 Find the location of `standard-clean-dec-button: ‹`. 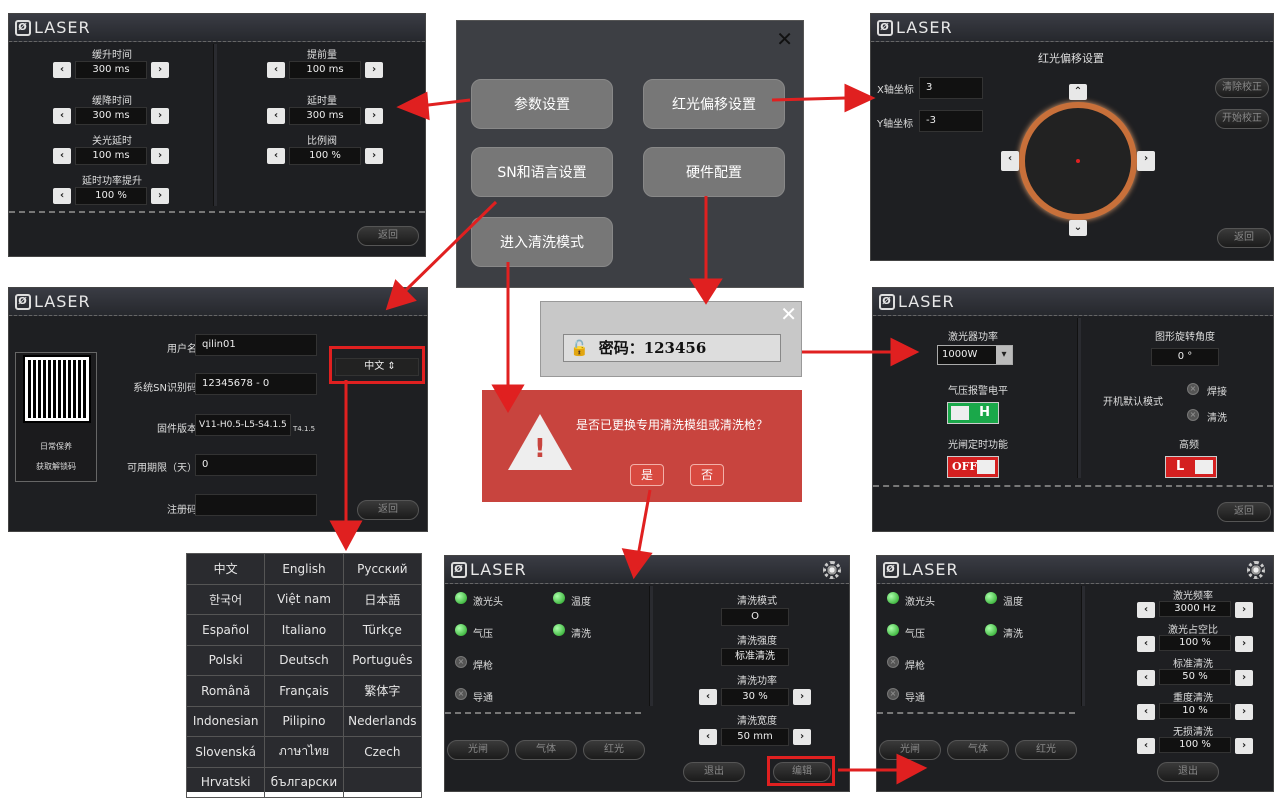

standard-clean-dec-button: ‹ is located at coordinates (1146, 678).